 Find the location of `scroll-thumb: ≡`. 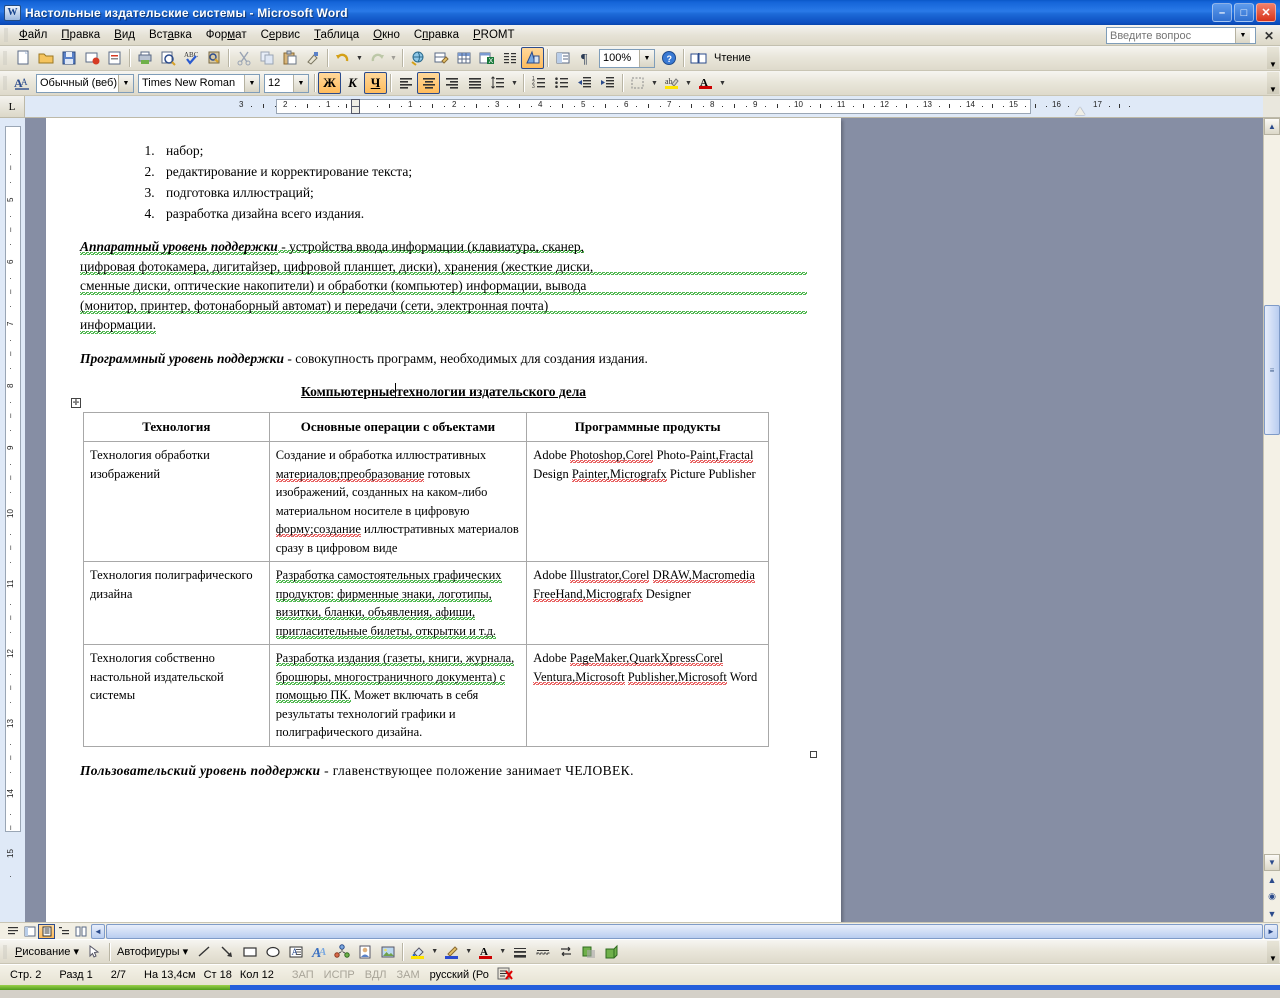

scroll-thumb: ≡ is located at coordinates (1272, 370).